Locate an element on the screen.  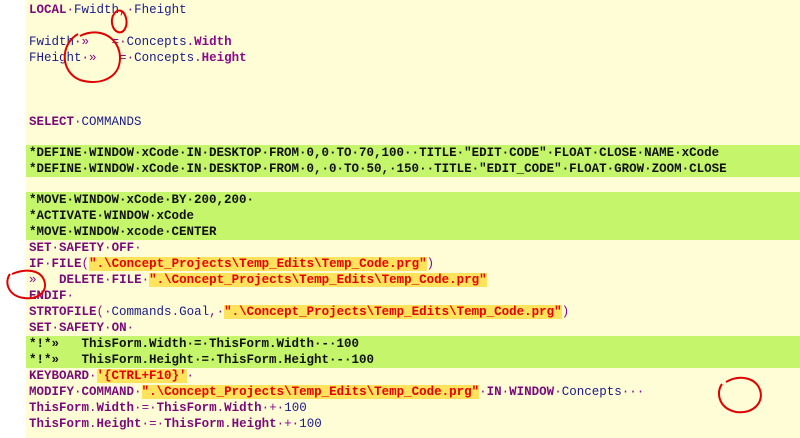
code-line: *MOVE·WINDOW·xCode·BY·200,200· is located at coordinates (413, 200).